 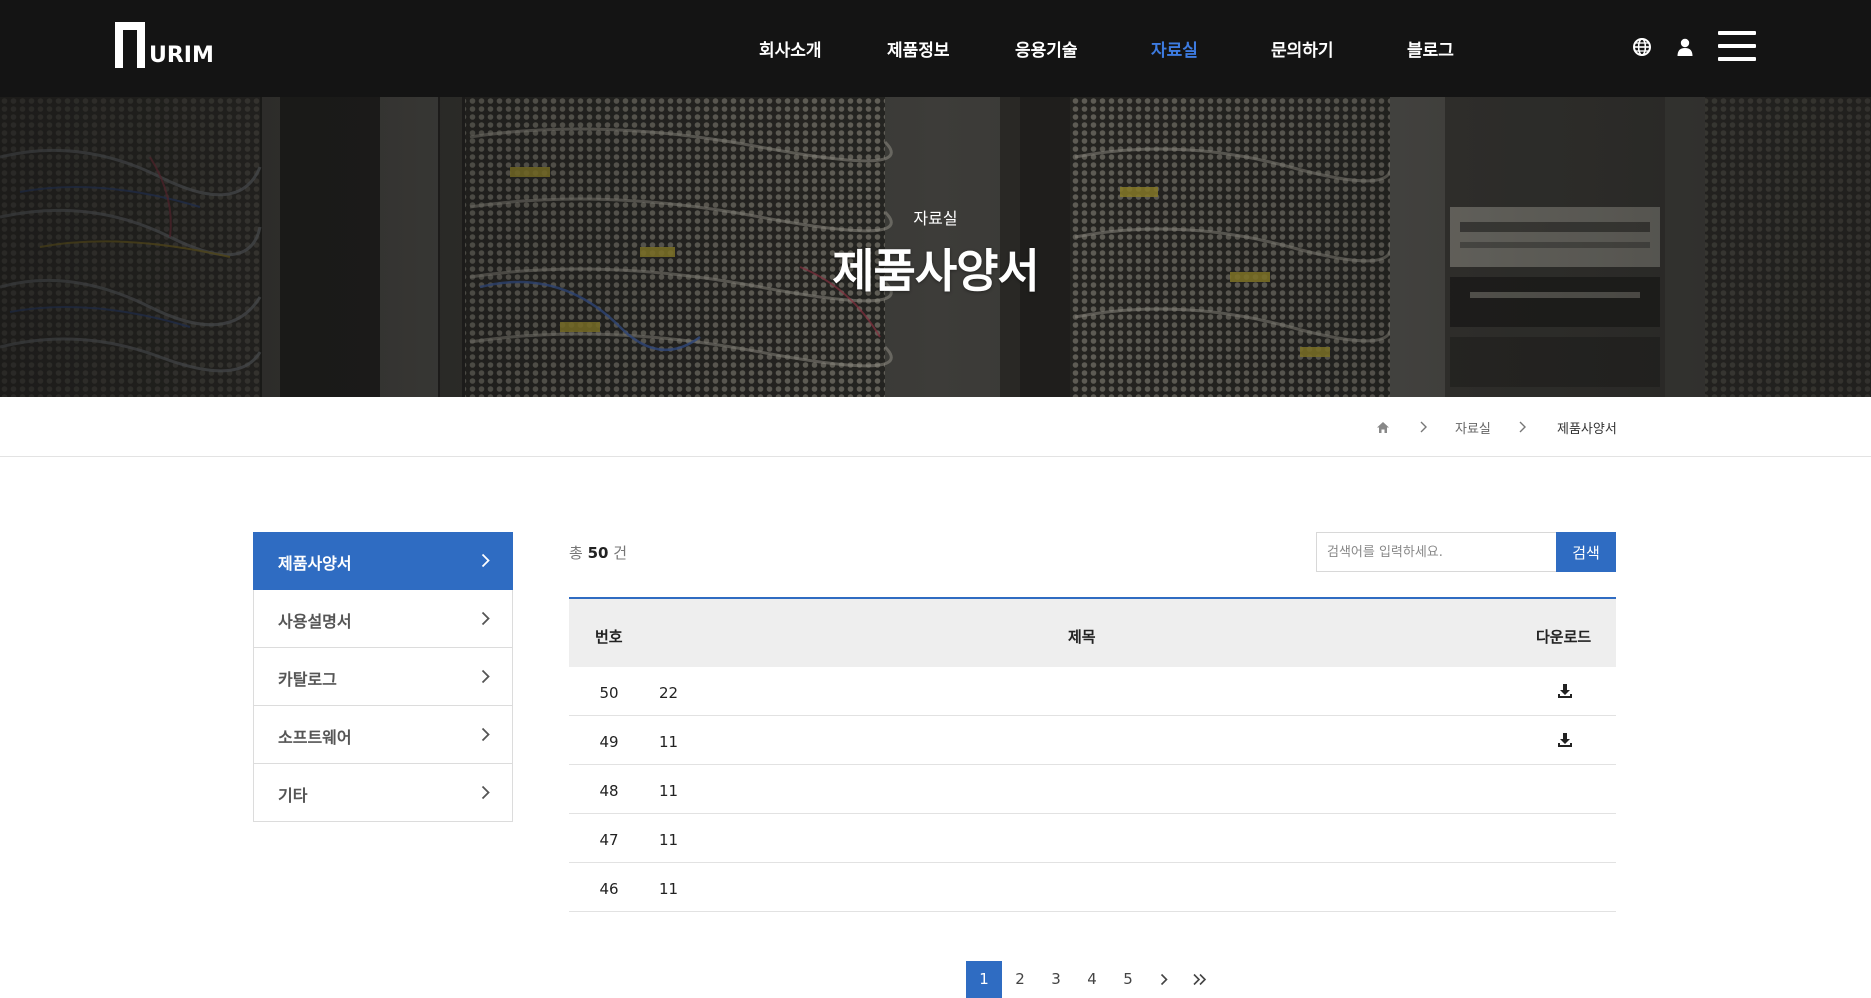 I want to click on table-row: 49 11, so click(x=1092, y=740).